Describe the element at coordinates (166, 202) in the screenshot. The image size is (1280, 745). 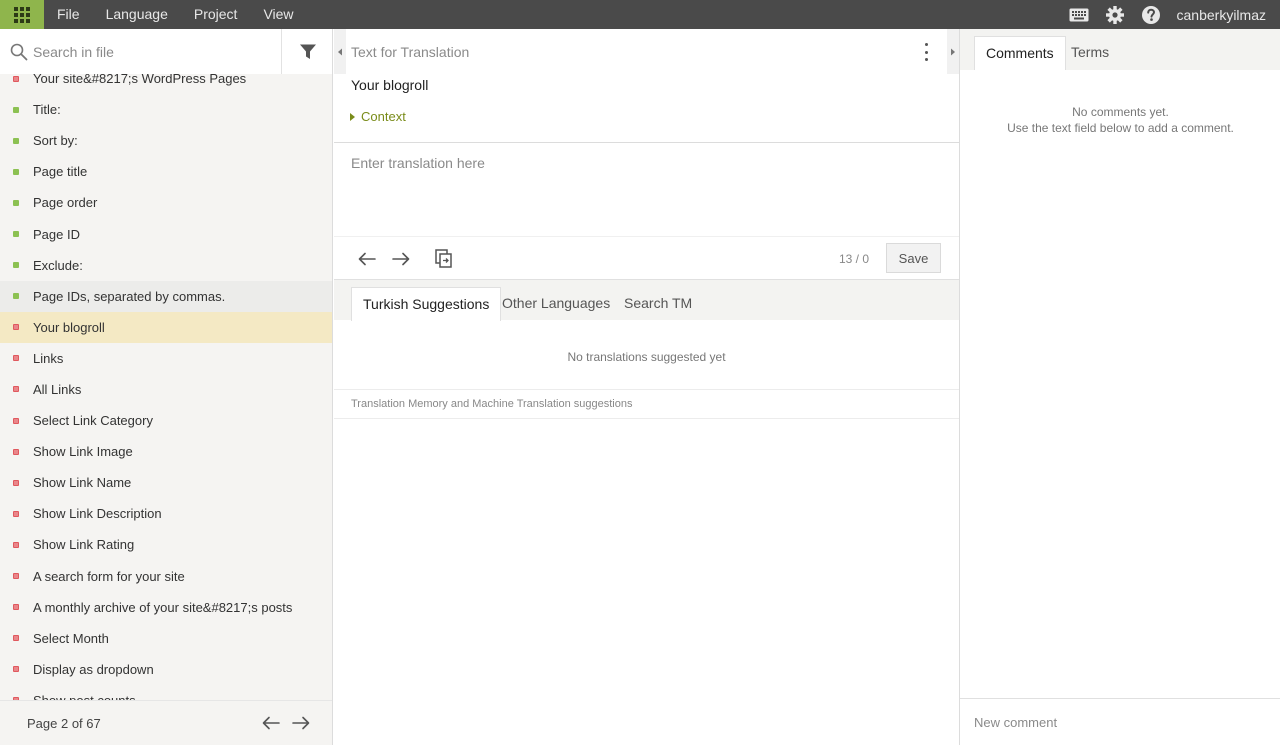
I see `list-item: Page order` at that location.